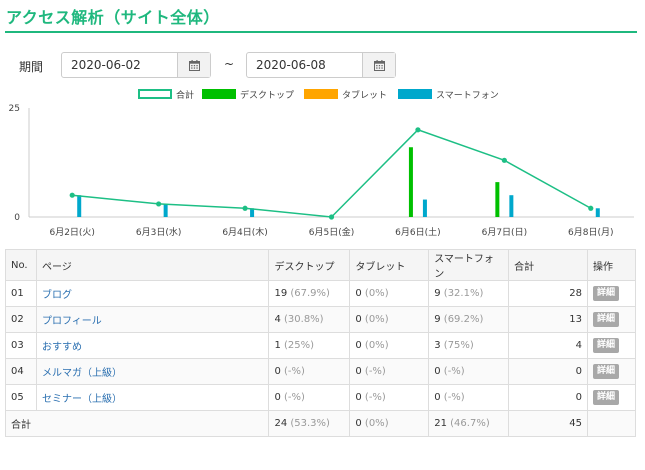 The image size is (645, 470). Describe the element at coordinates (389, 397) in the screenshot. I see `tablet-cell: 0 (-%)` at that location.